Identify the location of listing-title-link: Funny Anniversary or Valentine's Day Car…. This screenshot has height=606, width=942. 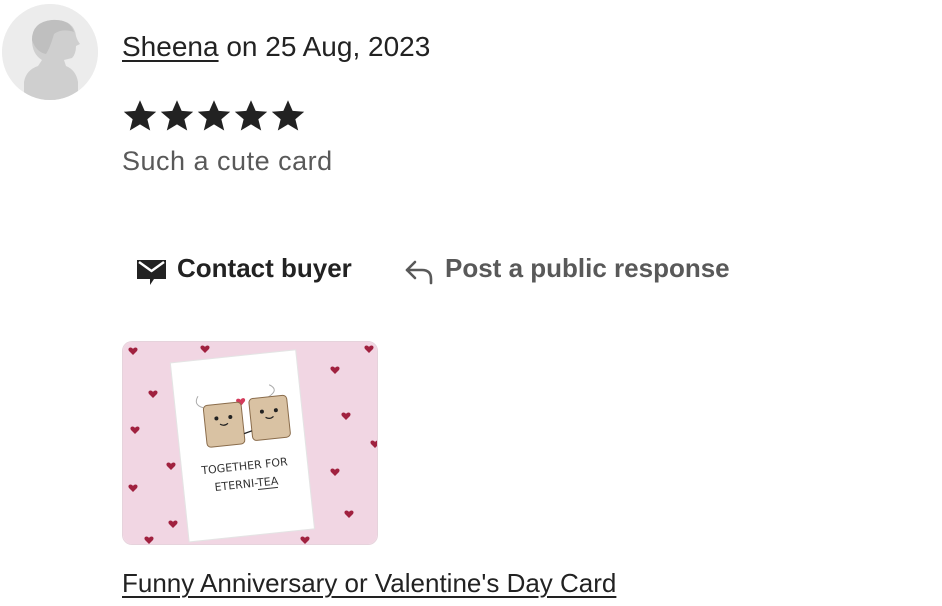
(369, 583).